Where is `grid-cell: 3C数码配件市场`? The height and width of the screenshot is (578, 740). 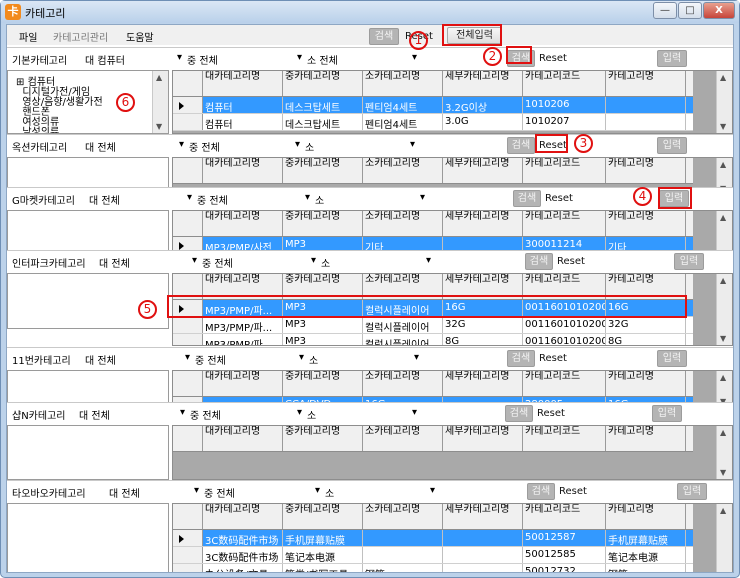
grid-cell: 3C数码配件市场 is located at coordinates (243, 538).